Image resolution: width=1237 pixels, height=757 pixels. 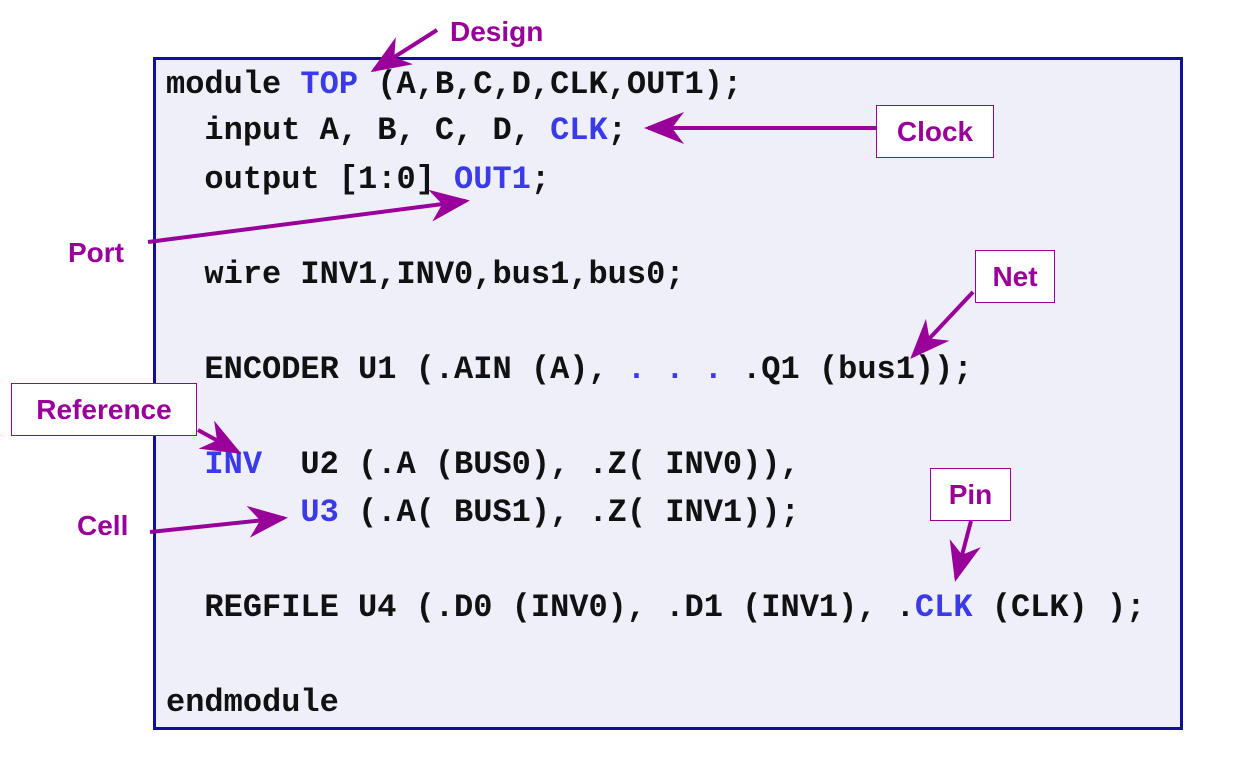 What do you see at coordinates (1015, 276) in the screenshot?
I see `net-label: Net` at bounding box center [1015, 276].